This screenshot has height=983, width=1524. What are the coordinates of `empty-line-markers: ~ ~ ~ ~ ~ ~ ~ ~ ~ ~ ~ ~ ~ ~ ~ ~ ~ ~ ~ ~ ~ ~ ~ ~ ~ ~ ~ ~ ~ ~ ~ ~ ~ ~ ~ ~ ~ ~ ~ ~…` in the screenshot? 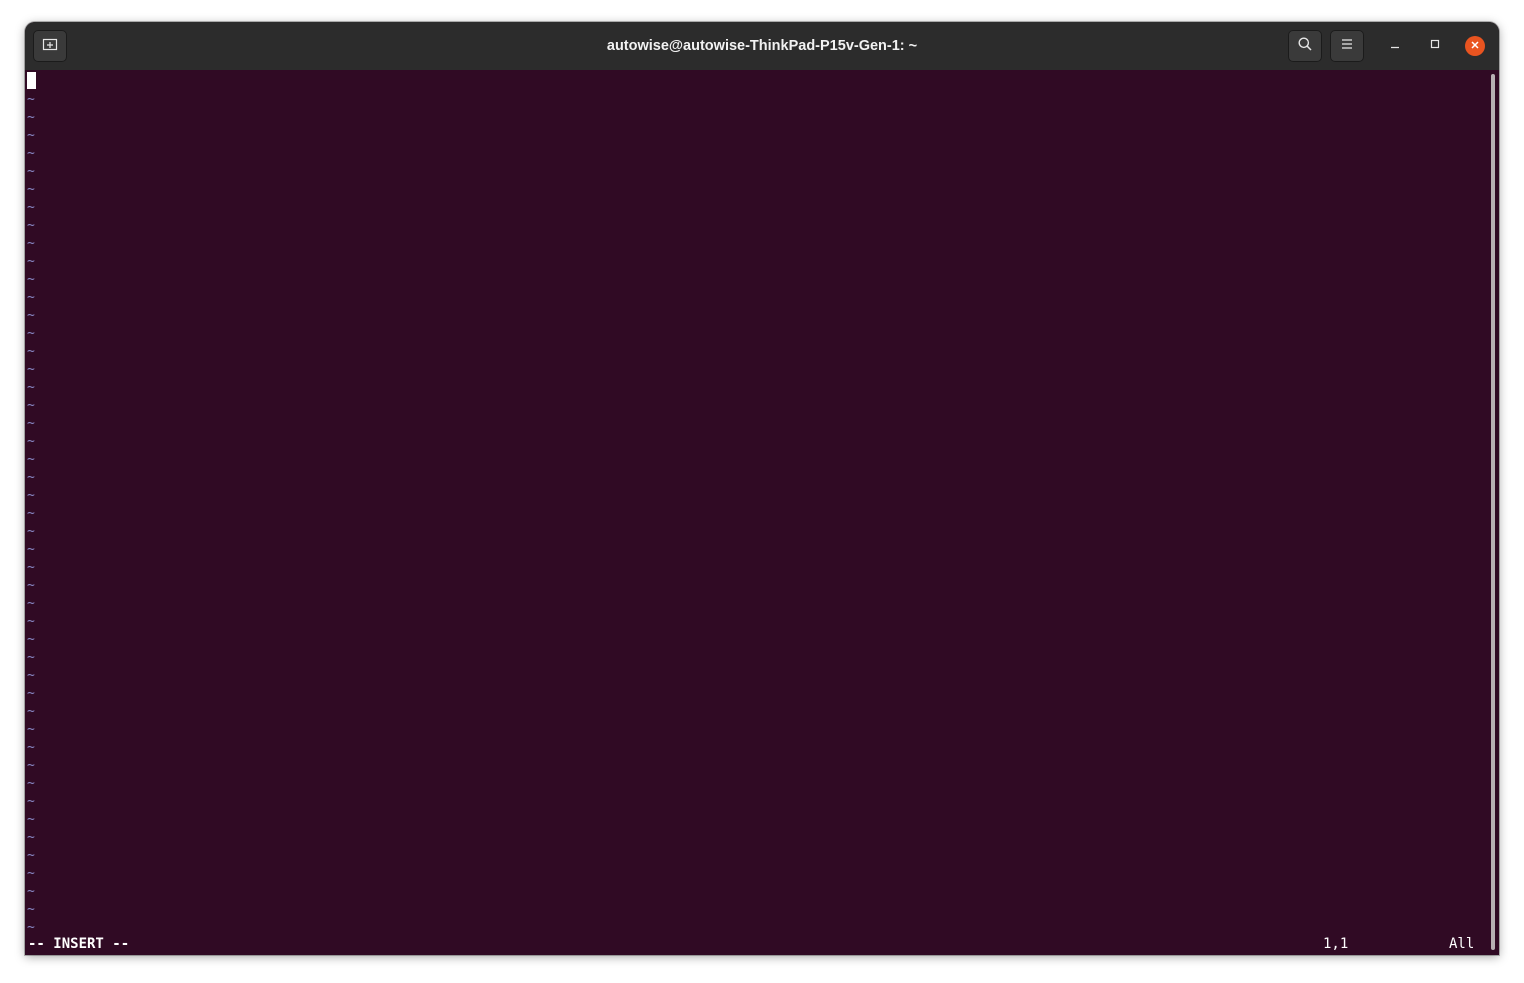 It's located at (31, 514).